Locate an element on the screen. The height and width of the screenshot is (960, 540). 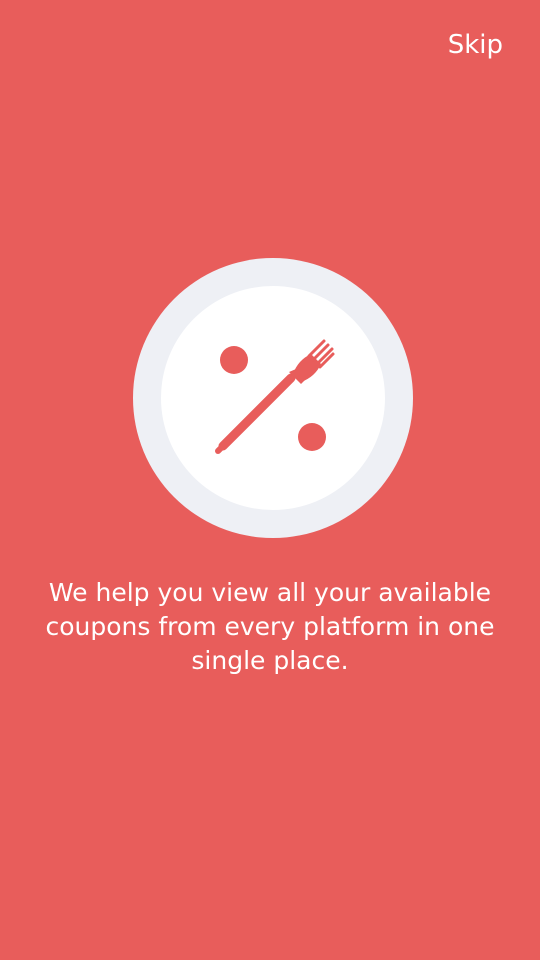
skip-button: Skip is located at coordinates (475, 45).